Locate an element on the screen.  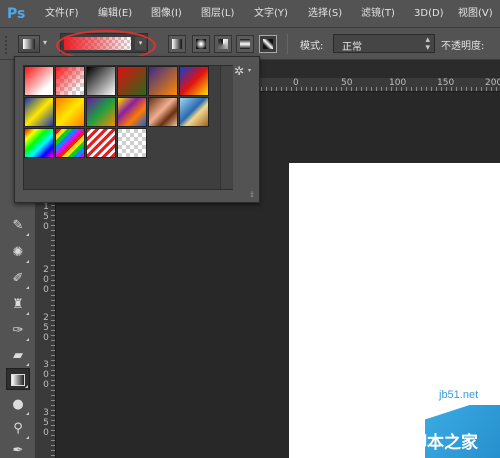
reflected-gradient-button is located at coordinates (245, 44).